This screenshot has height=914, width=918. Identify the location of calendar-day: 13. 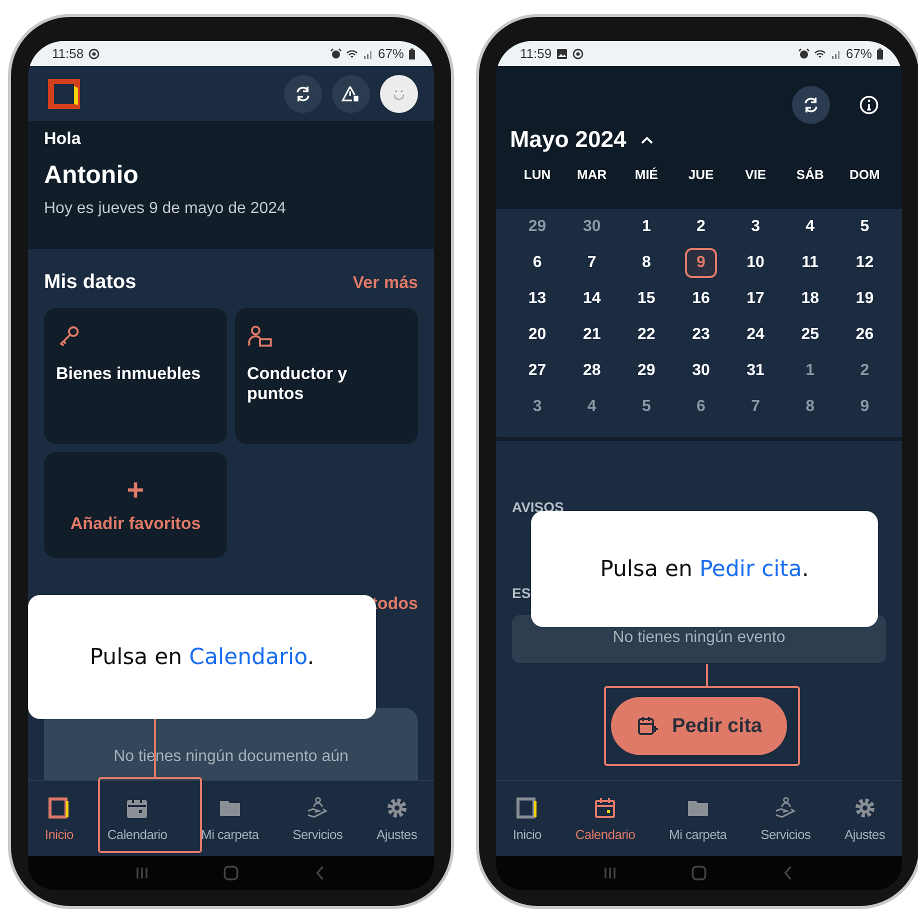
(537, 299).